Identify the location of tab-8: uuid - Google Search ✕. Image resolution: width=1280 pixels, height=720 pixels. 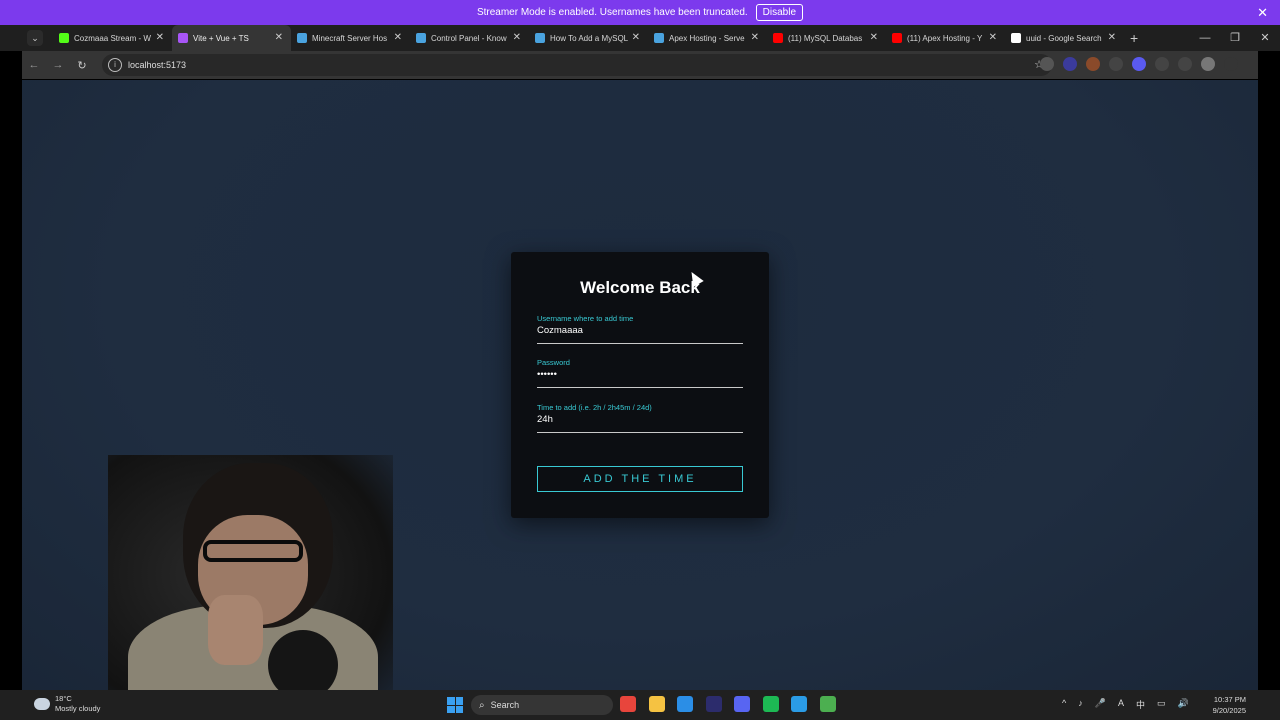
(1064, 38).